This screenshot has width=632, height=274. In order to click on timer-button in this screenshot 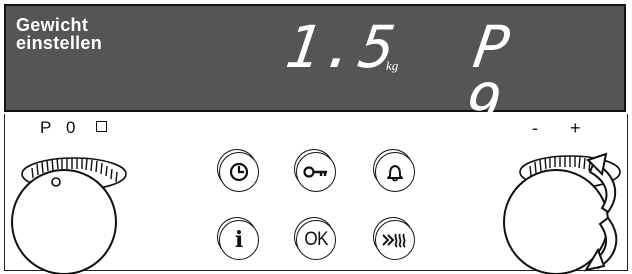, I will do `click(239, 172)`.